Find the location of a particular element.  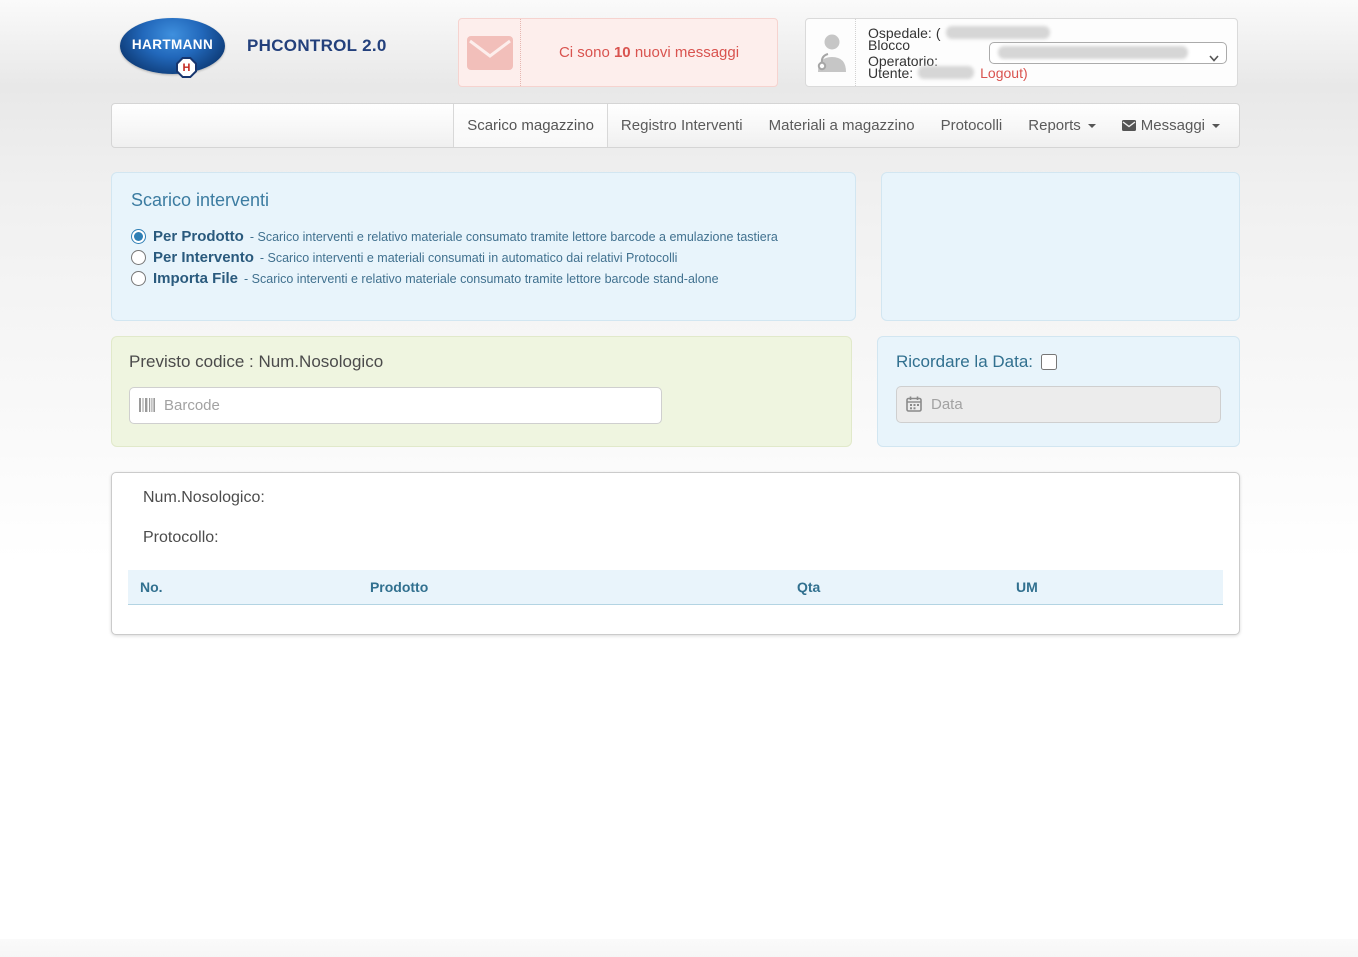

scarico-interventi-title: Scarico interventi is located at coordinates (200, 200).